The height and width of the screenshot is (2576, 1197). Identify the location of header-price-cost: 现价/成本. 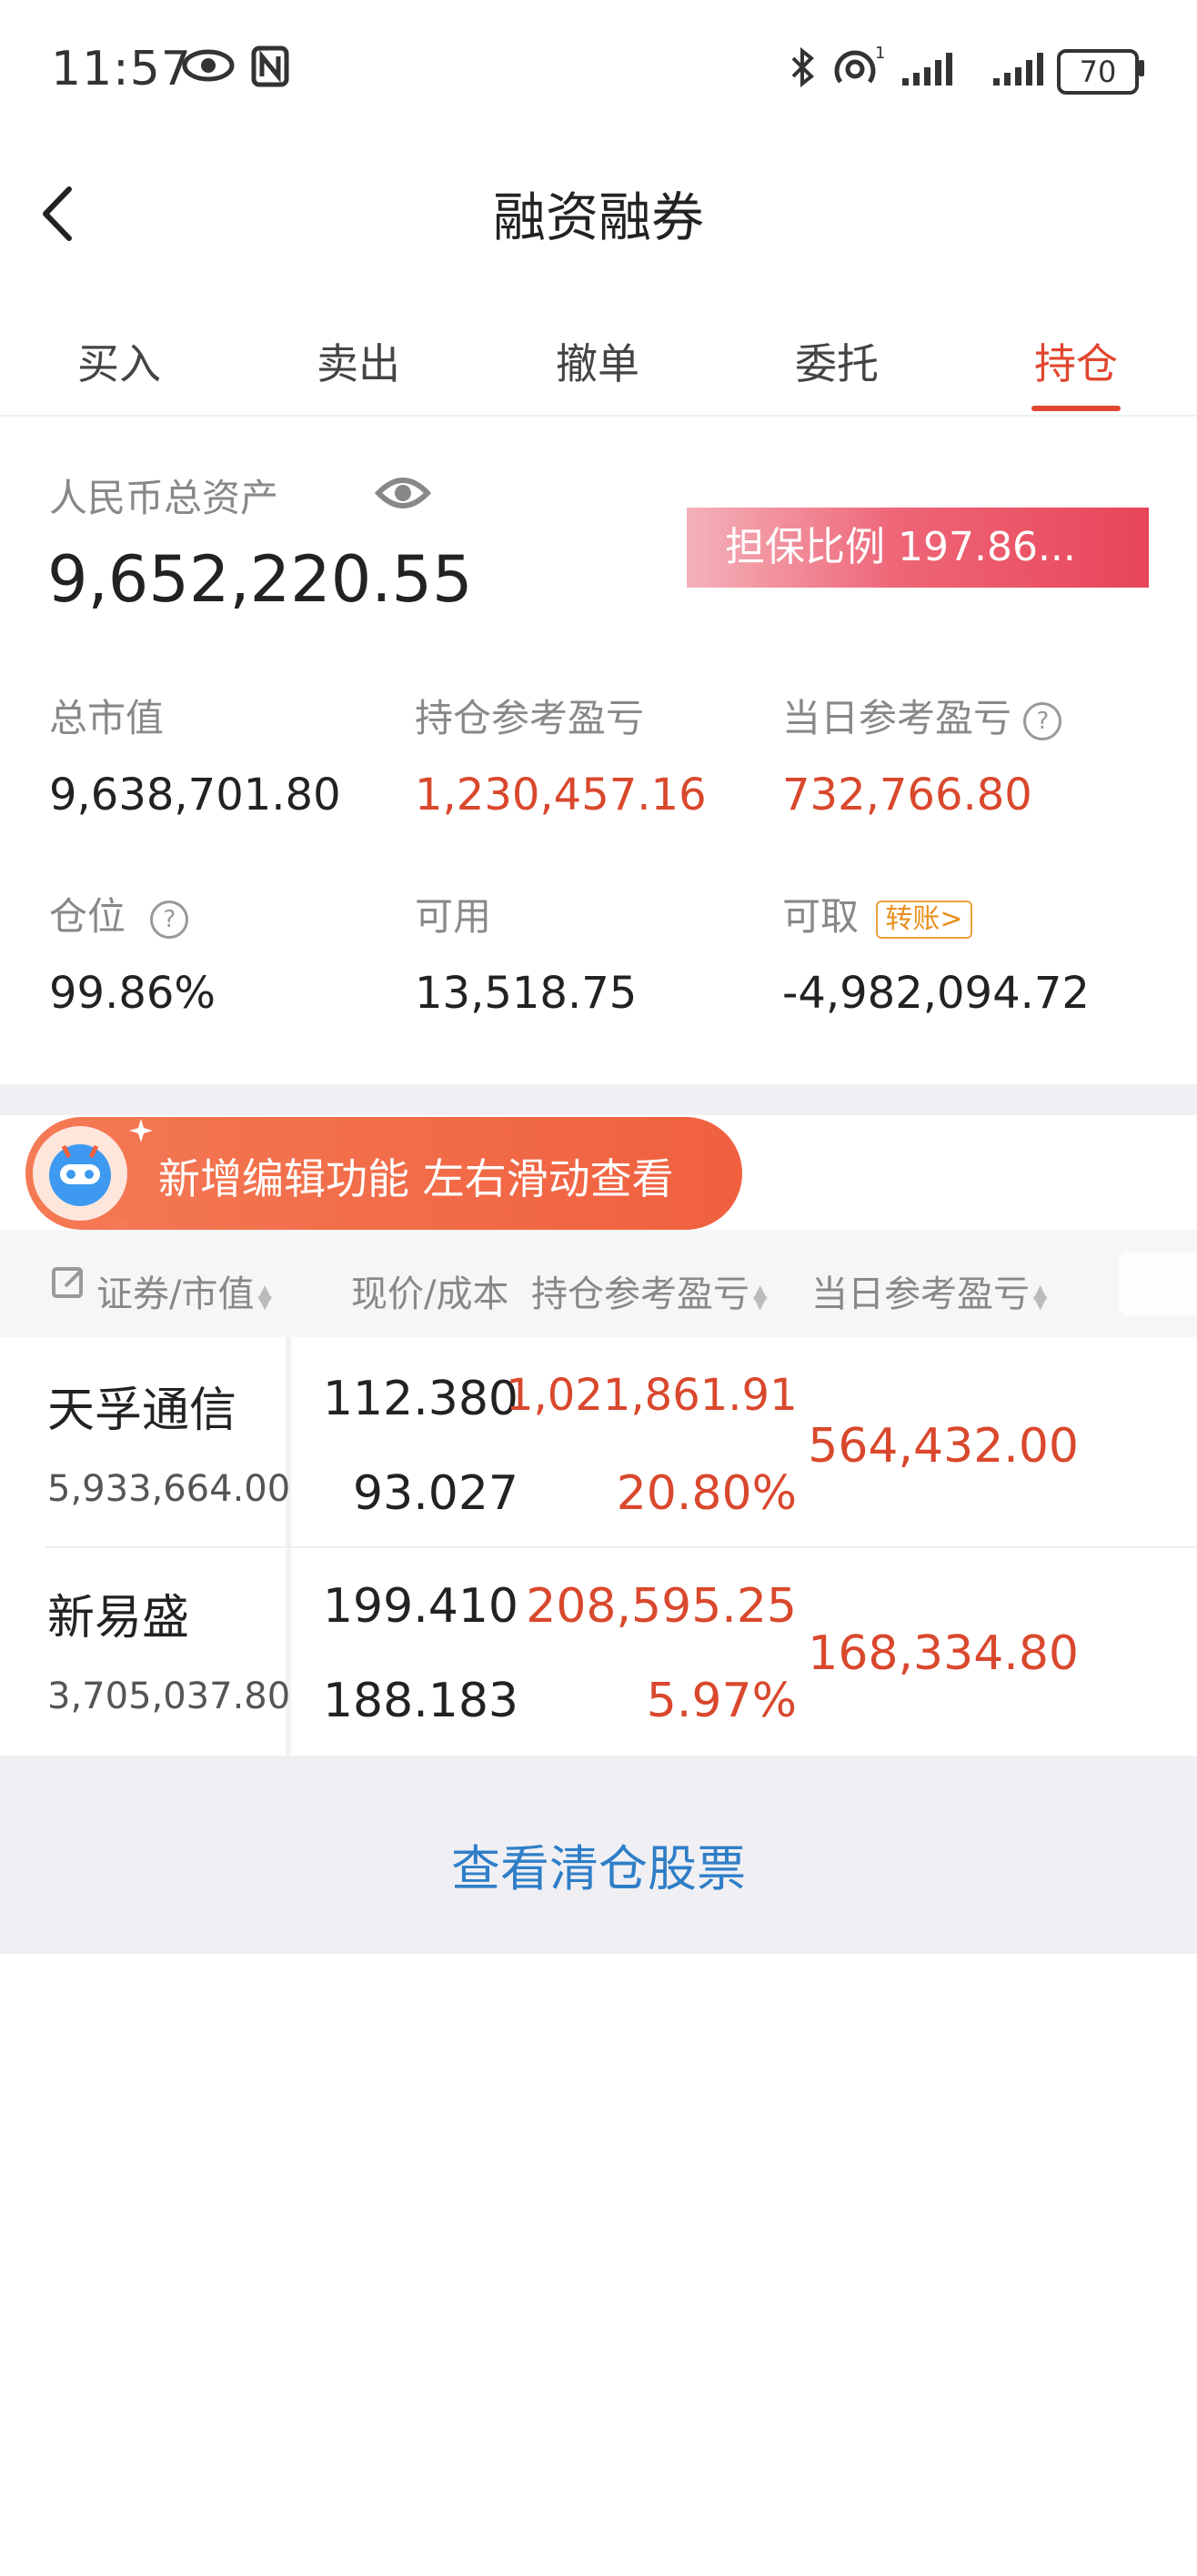
(429, 1290).